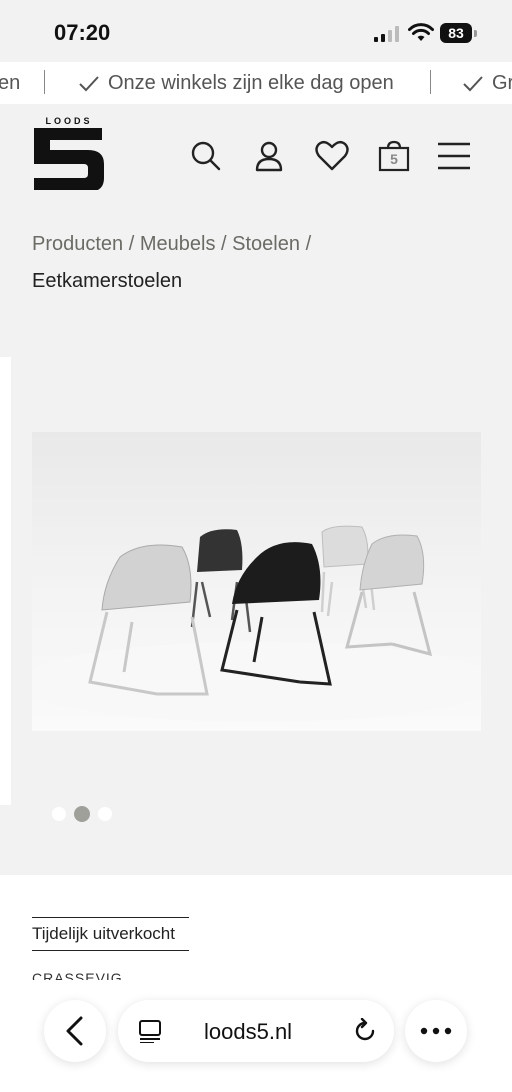  Describe the element at coordinates (206, 156) in the screenshot. I see `search-icon` at that location.